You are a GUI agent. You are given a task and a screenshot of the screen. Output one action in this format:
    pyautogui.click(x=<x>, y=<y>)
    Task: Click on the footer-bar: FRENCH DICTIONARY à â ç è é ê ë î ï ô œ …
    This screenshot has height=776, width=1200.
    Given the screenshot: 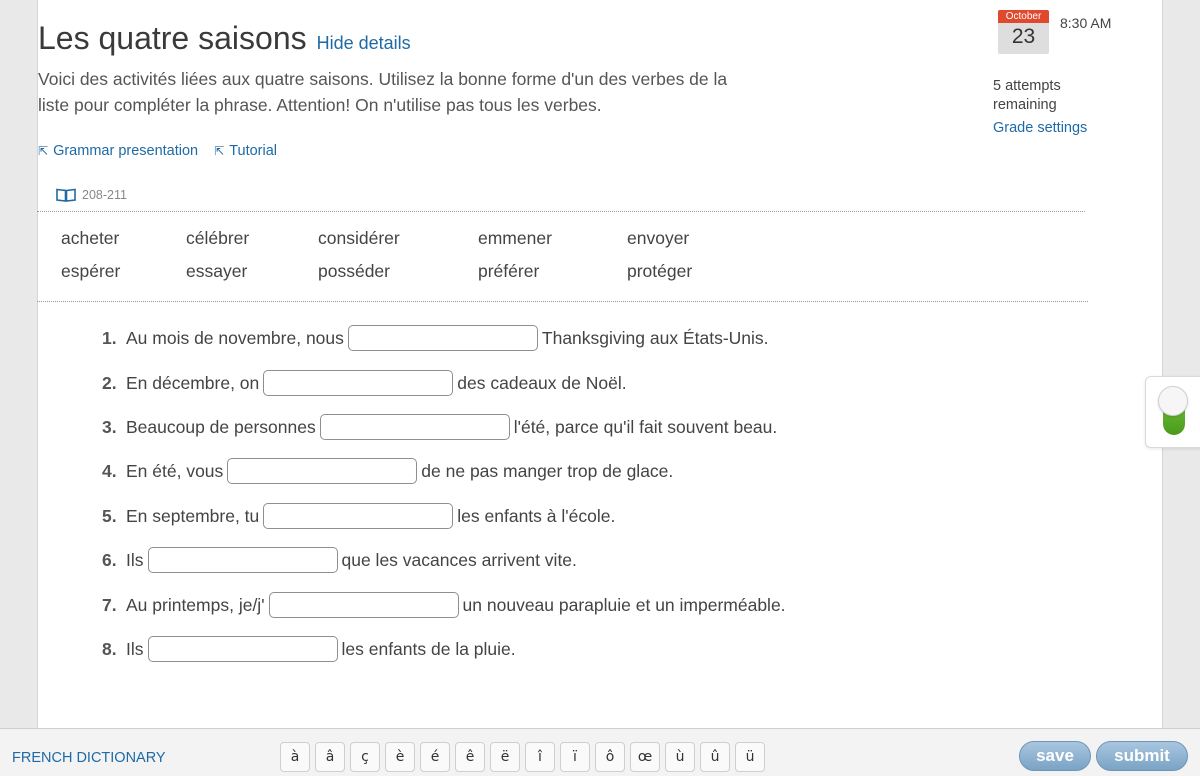 What is the action you would take?
    pyautogui.click(x=600, y=752)
    